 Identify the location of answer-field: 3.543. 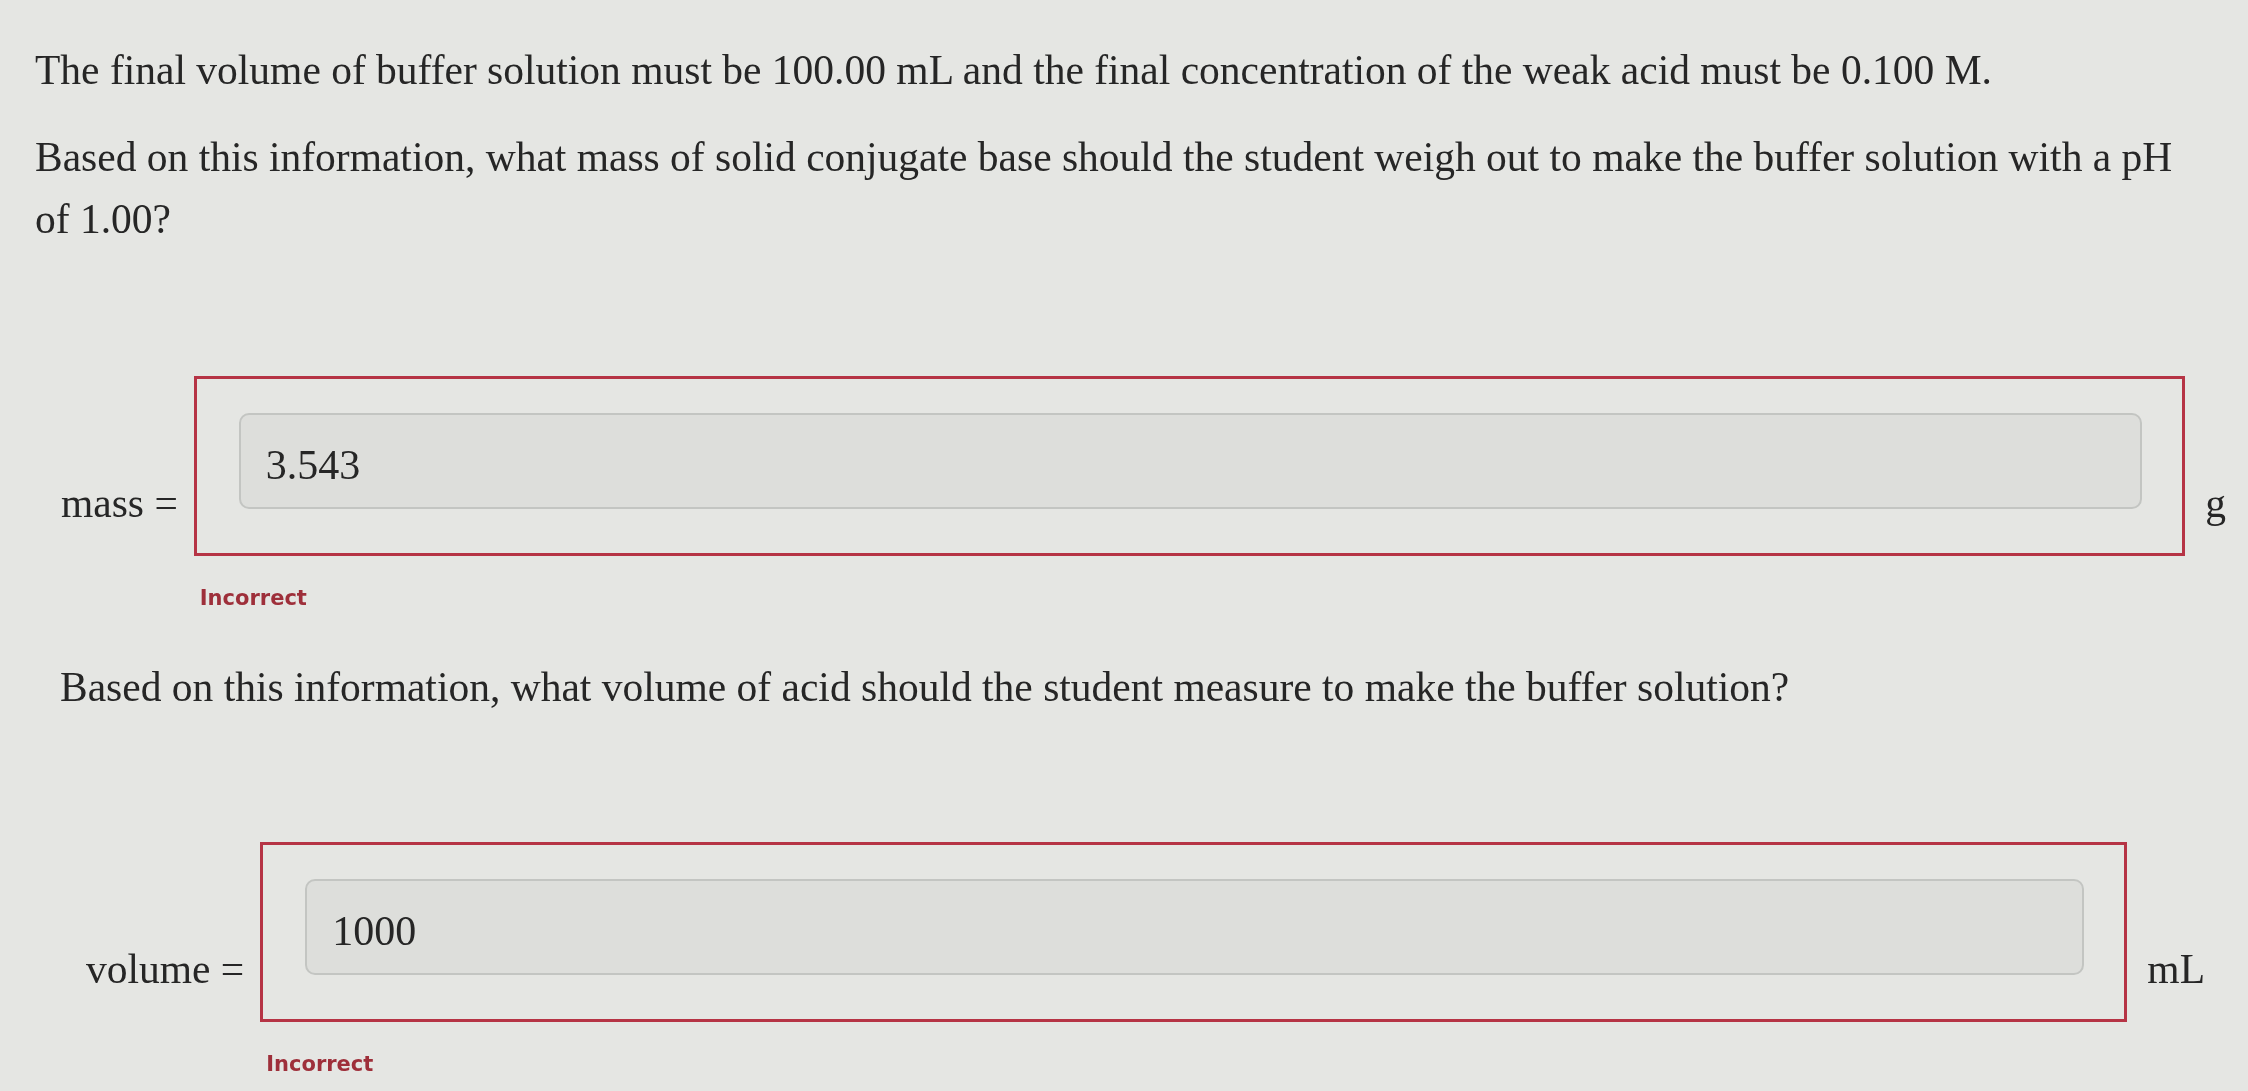
(1190, 461).